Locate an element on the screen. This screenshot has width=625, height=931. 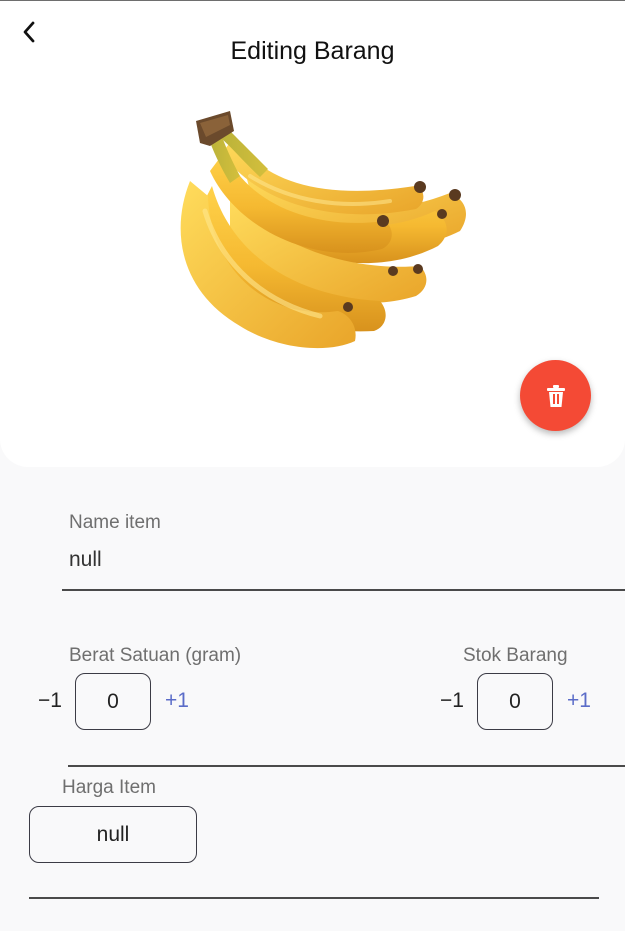
name-input: null is located at coordinates (85, 560).